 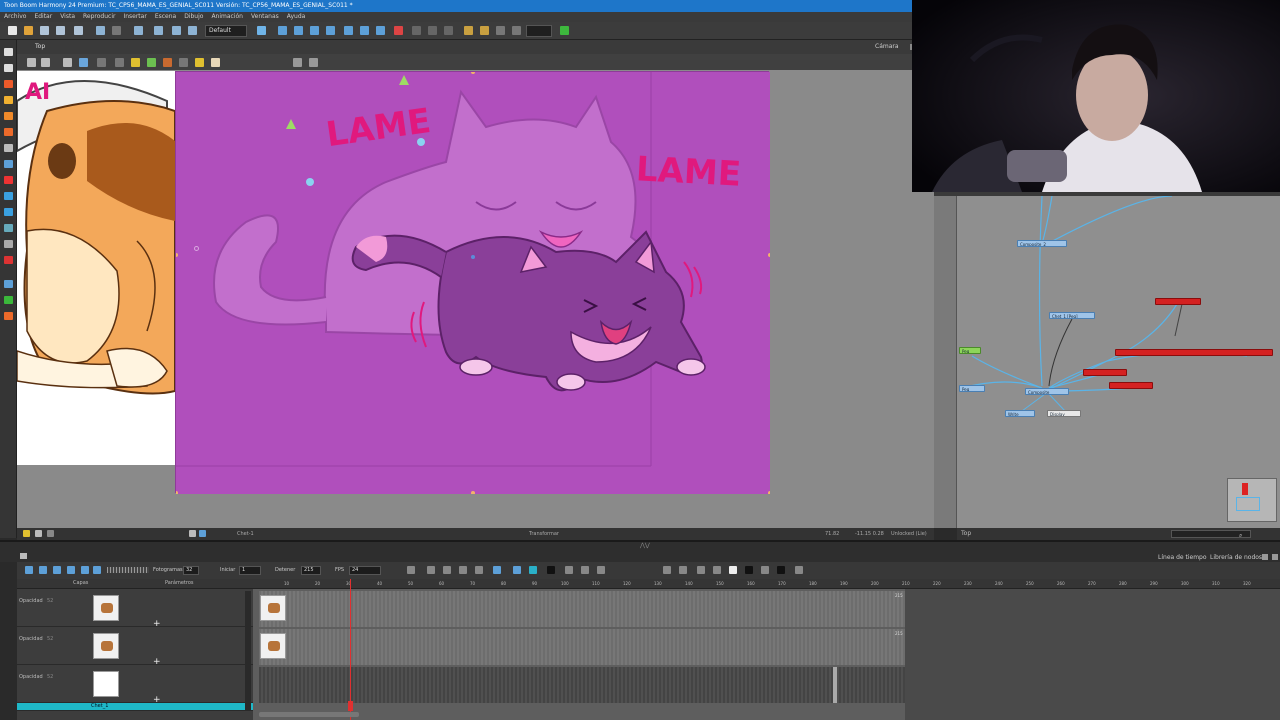 What do you see at coordinates (8, 164) in the screenshot?
I see `shape-tool-icon` at bounding box center [8, 164].